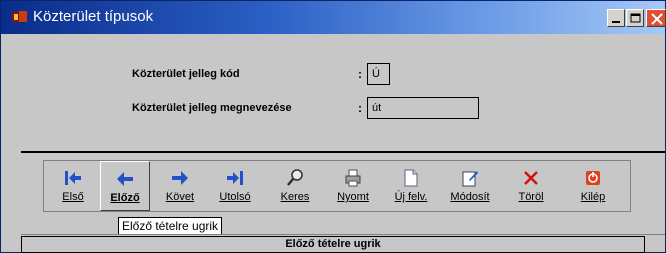  What do you see at coordinates (235, 178) in the screenshot?
I see `last-arrow-icon` at bounding box center [235, 178].